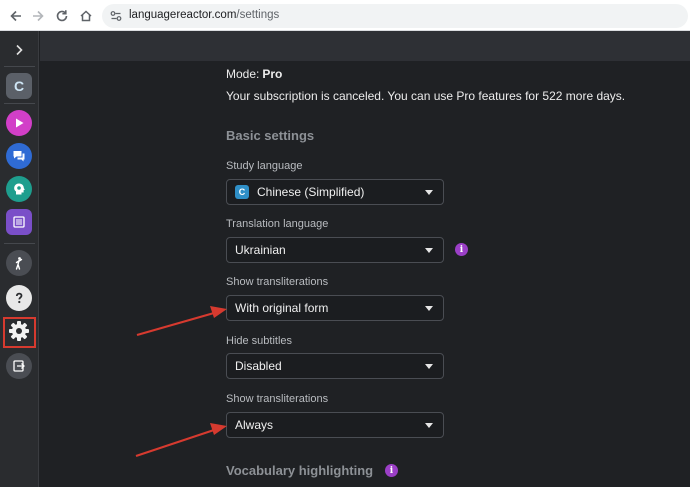 The width and height of the screenshot is (690, 487). I want to click on mode-label: Mode:, so click(243, 74).